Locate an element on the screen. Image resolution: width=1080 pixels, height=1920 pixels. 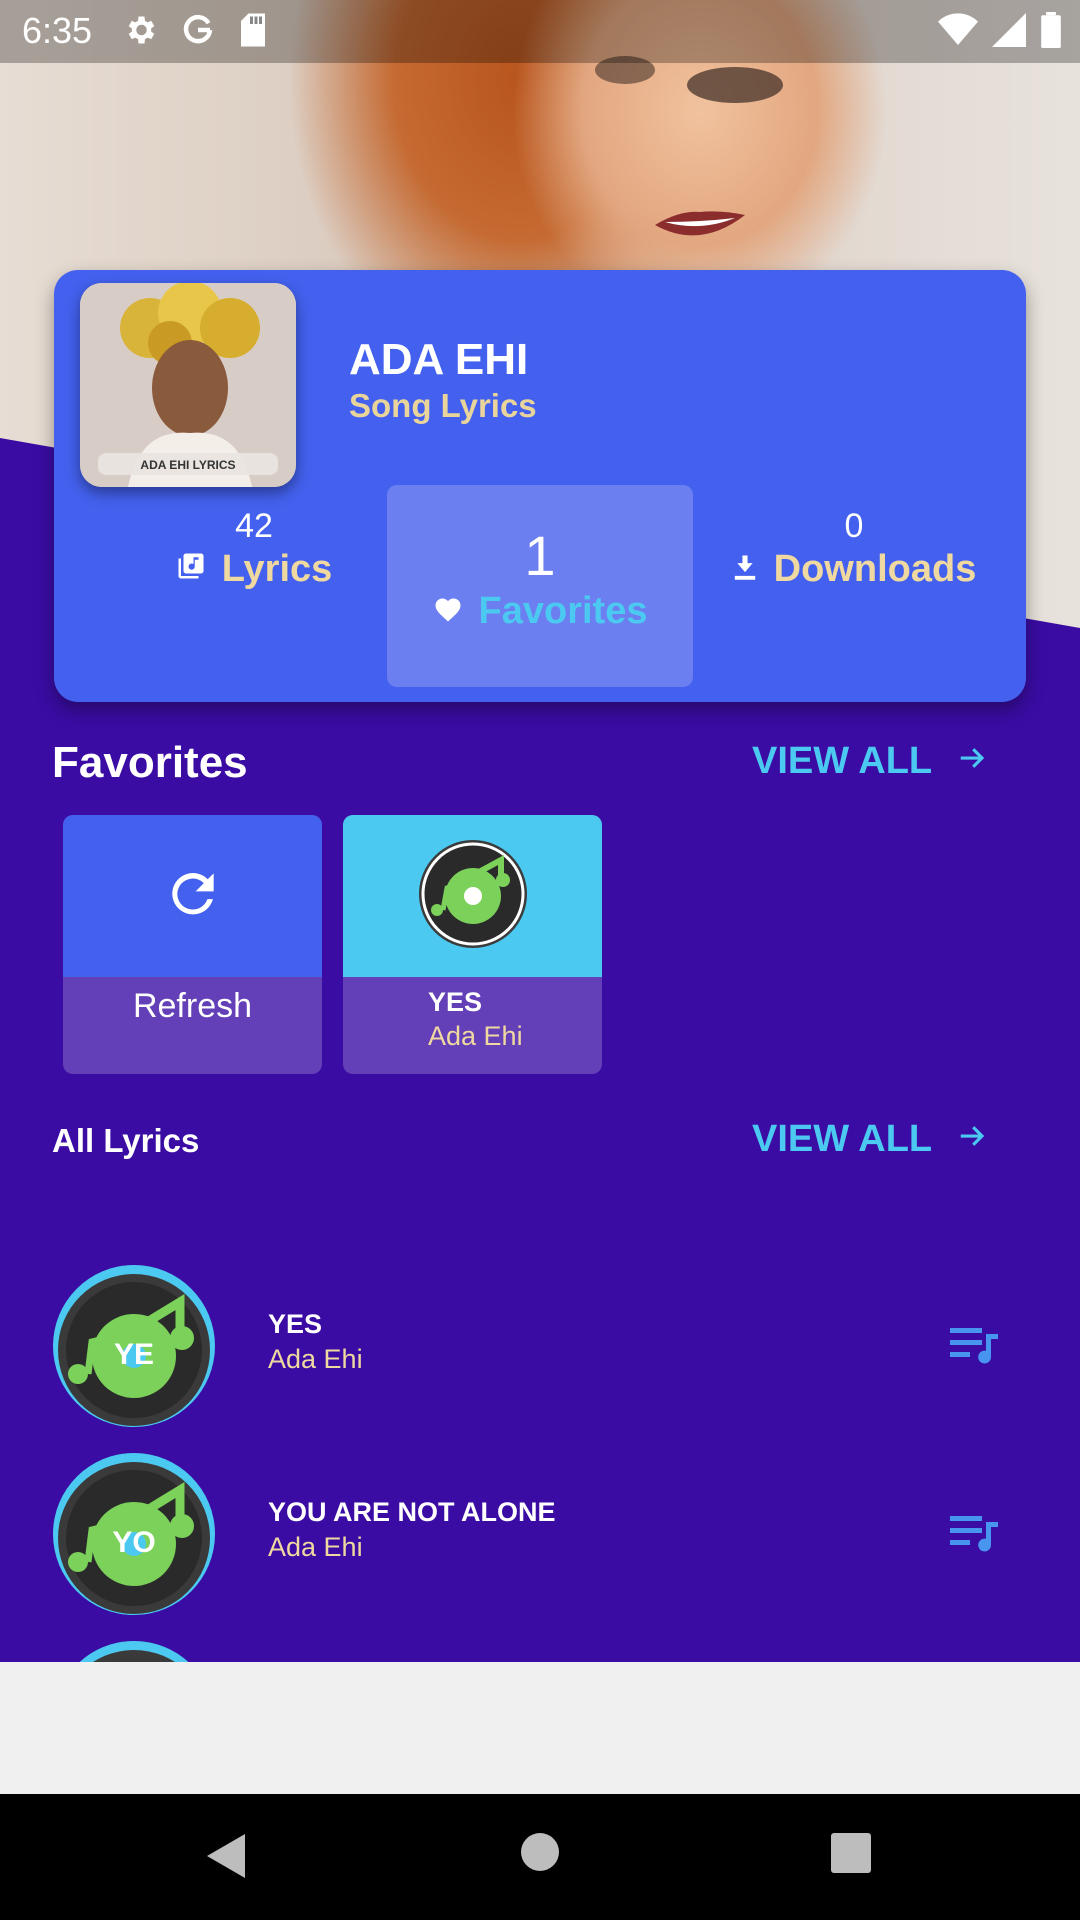
music-library-icon is located at coordinates (191, 569).